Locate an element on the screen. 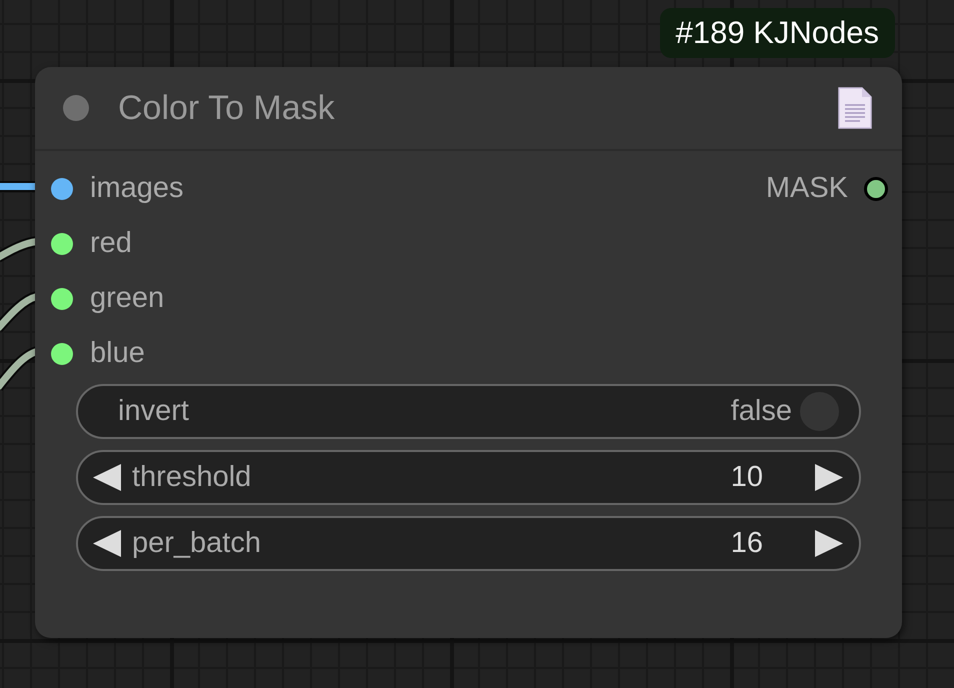 The width and height of the screenshot is (954, 688). widget-label: per_batch is located at coordinates (196, 543).